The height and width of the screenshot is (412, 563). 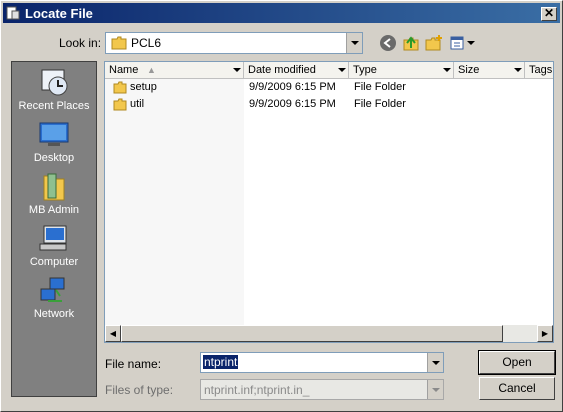 What do you see at coordinates (54, 210) in the screenshot?
I see `place-label: MB Admin` at bounding box center [54, 210].